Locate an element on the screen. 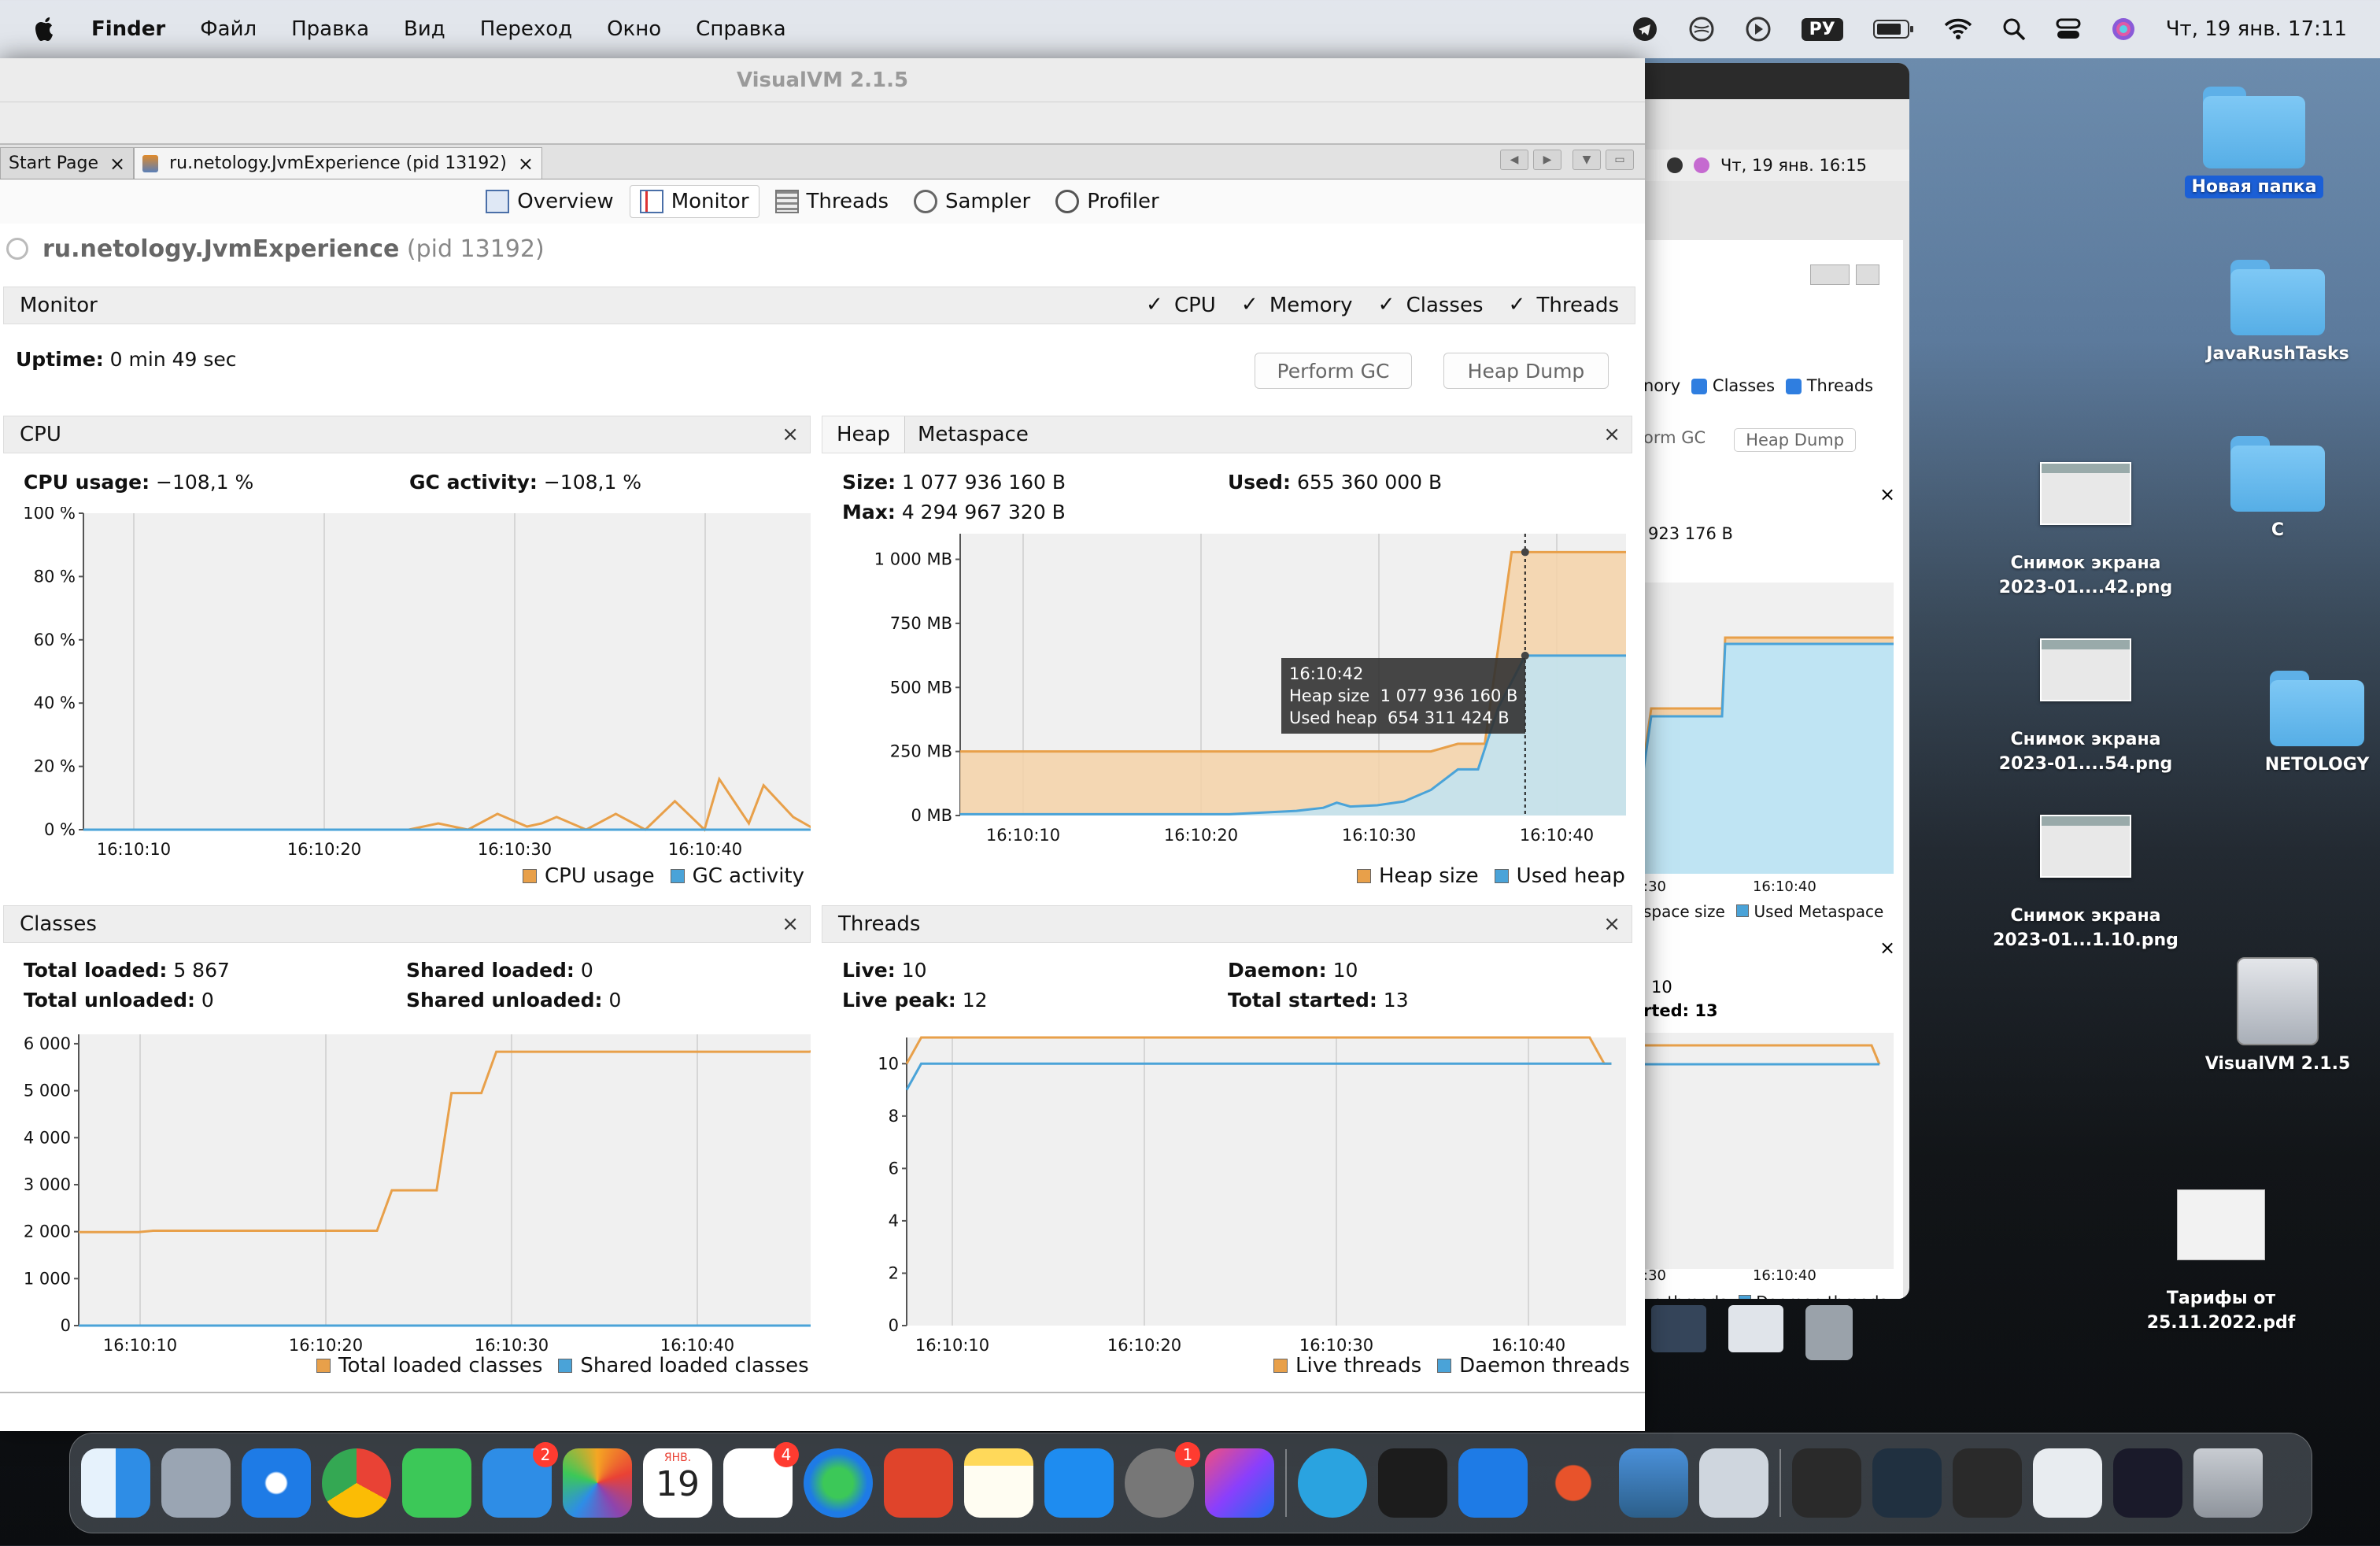  vscode-icon is located at coordinates (1493, 1483).